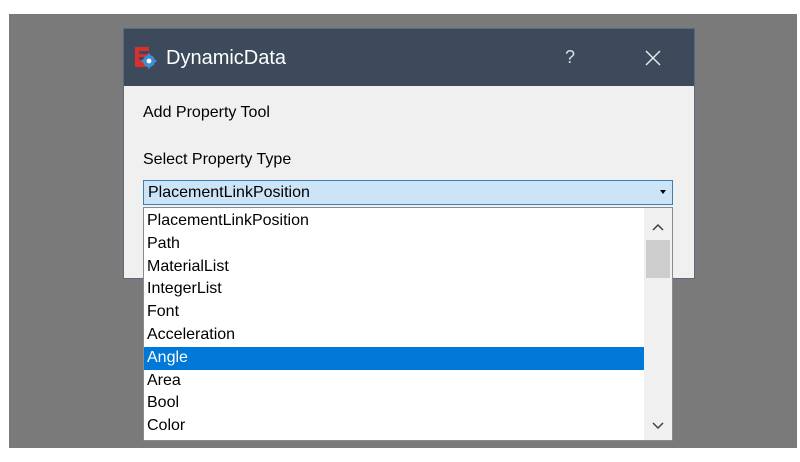  Describe the element at coordinates (394, 381) in the screenshot. I see `dropdown-item: Area` at that location.